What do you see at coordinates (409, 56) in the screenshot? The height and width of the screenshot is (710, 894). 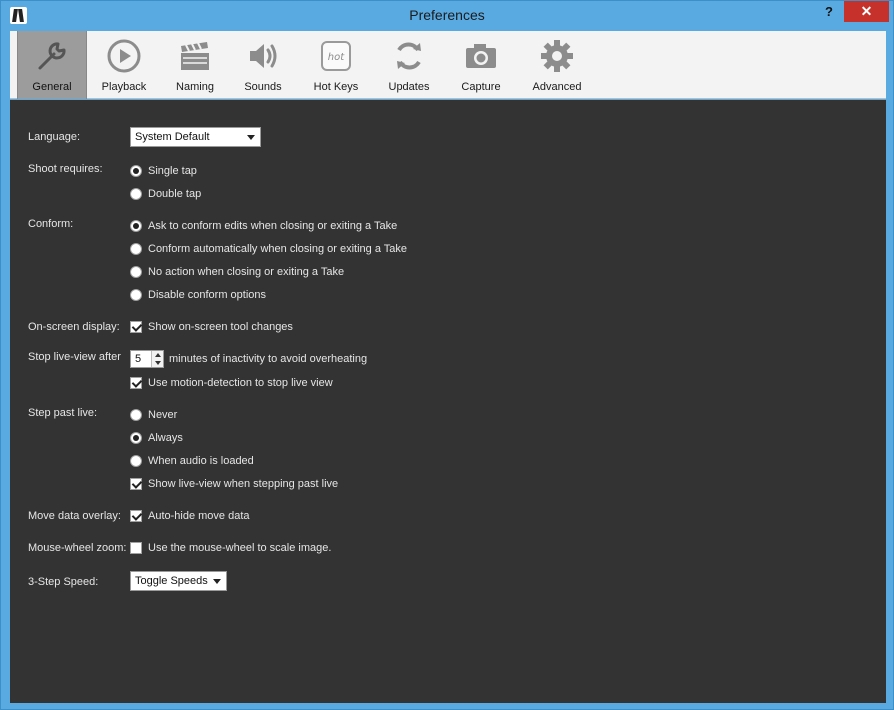 I see `refresh-icon` at bounding box center [409, 56].